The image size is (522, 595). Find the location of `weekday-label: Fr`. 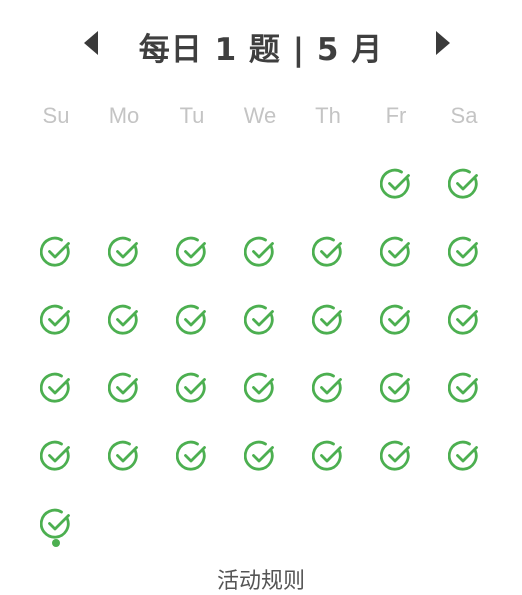

weekday-label: Fr is located at coordinates (396, 115).